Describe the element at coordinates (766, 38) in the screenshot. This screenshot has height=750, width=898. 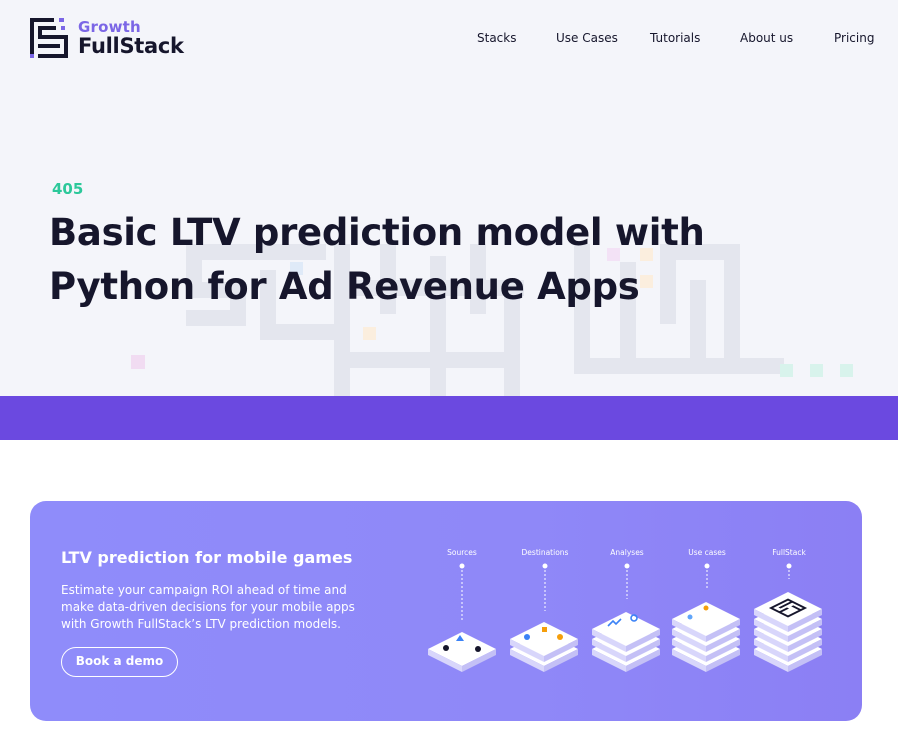
I see `nav-about-us: About us` at that location.